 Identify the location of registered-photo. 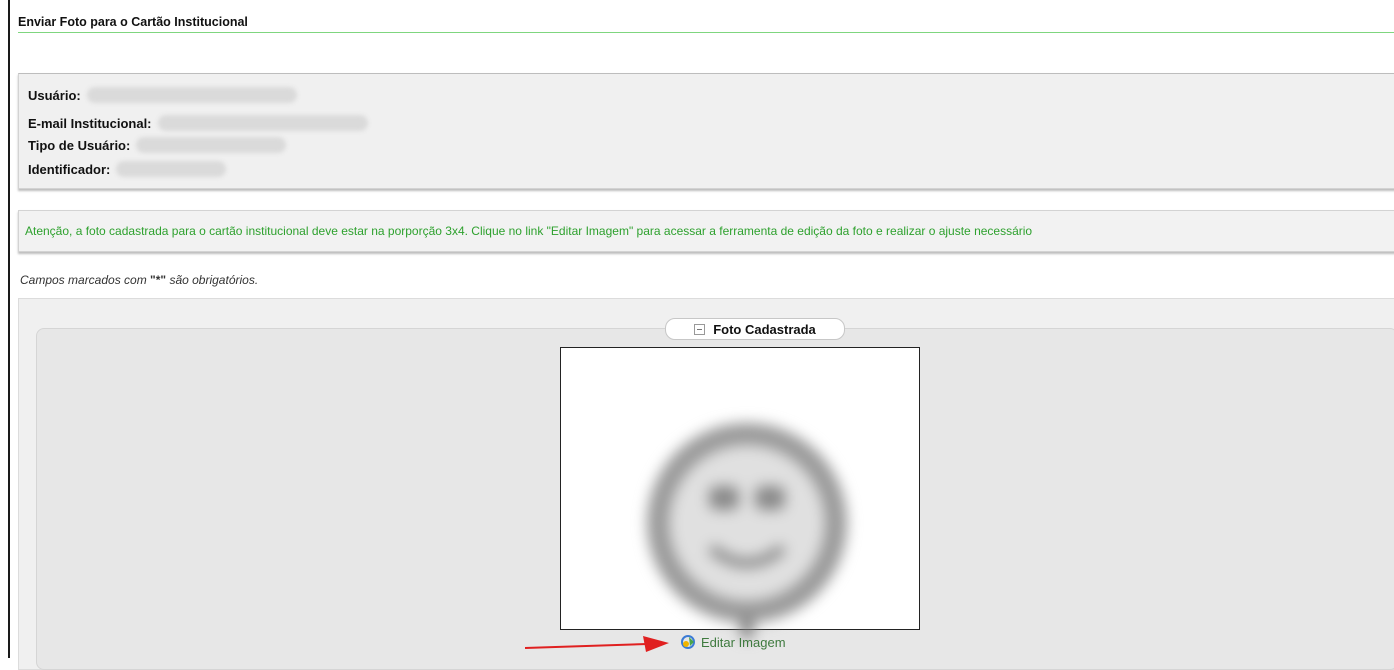
(740, 492).